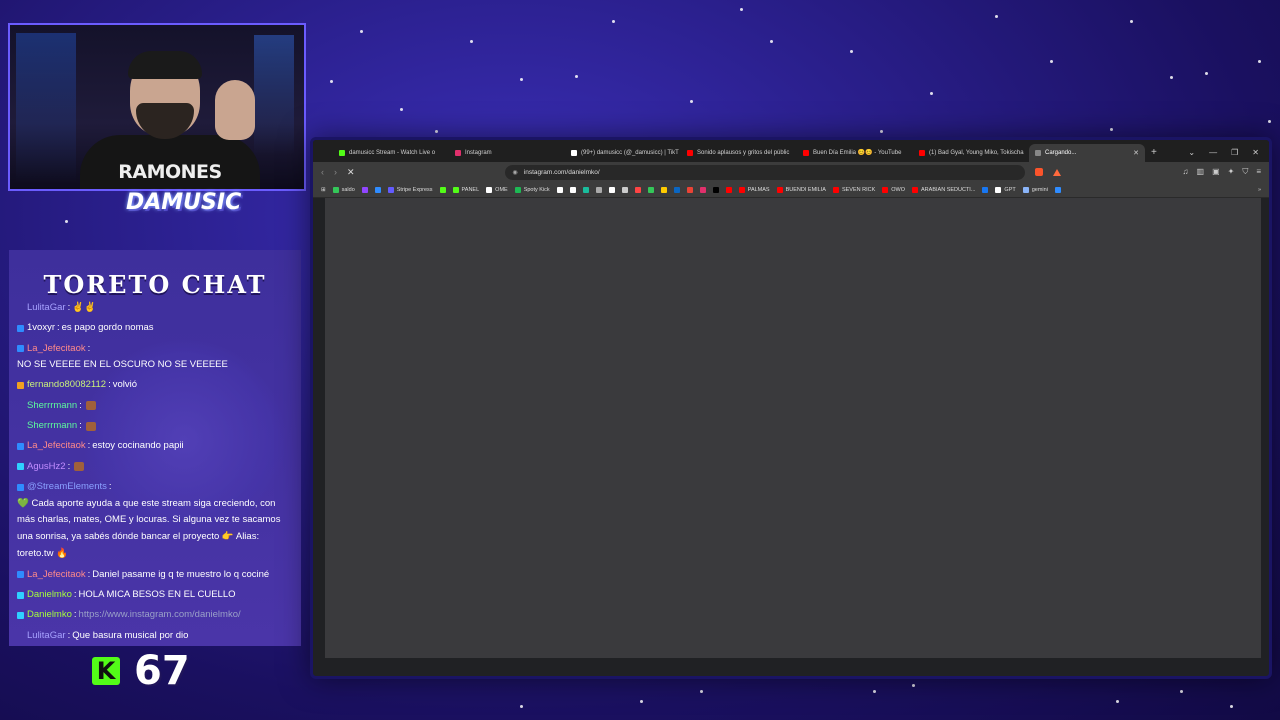 The height and width of the screenshot is (720, 1280). I want to click on chat-username: fernando80082112, so click(66, 385).